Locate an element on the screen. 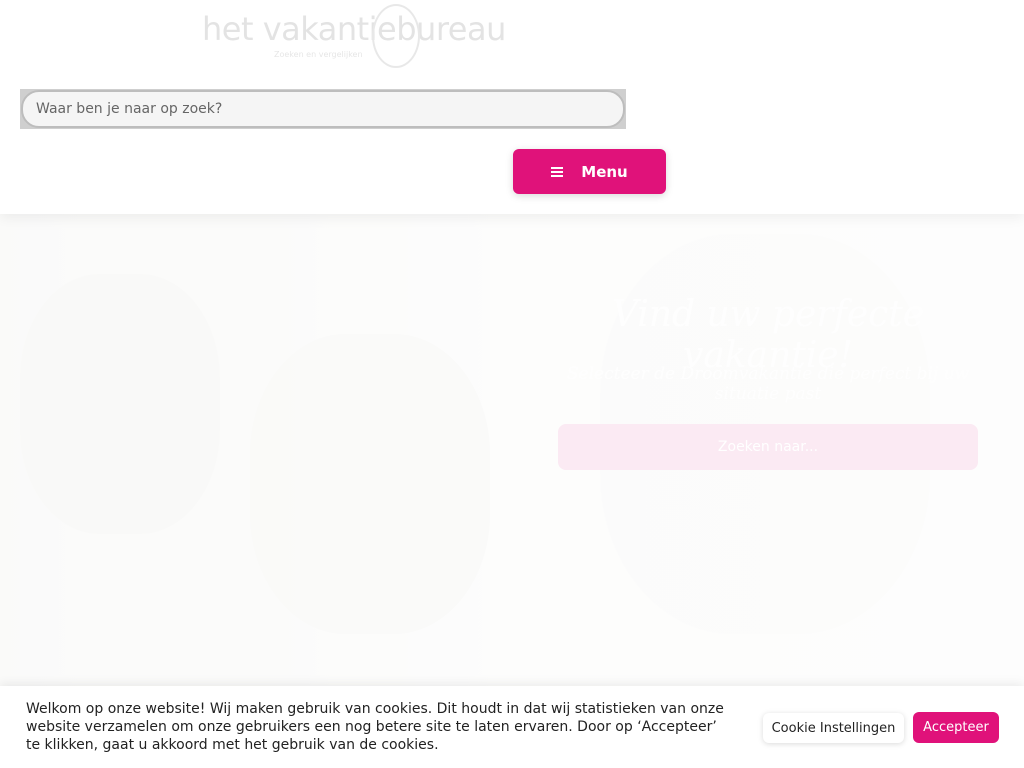 The width and height of the screenshot is (1024, 768). logo-tagline: Zoeken en vergelijken is located at coordinates (318, 54).